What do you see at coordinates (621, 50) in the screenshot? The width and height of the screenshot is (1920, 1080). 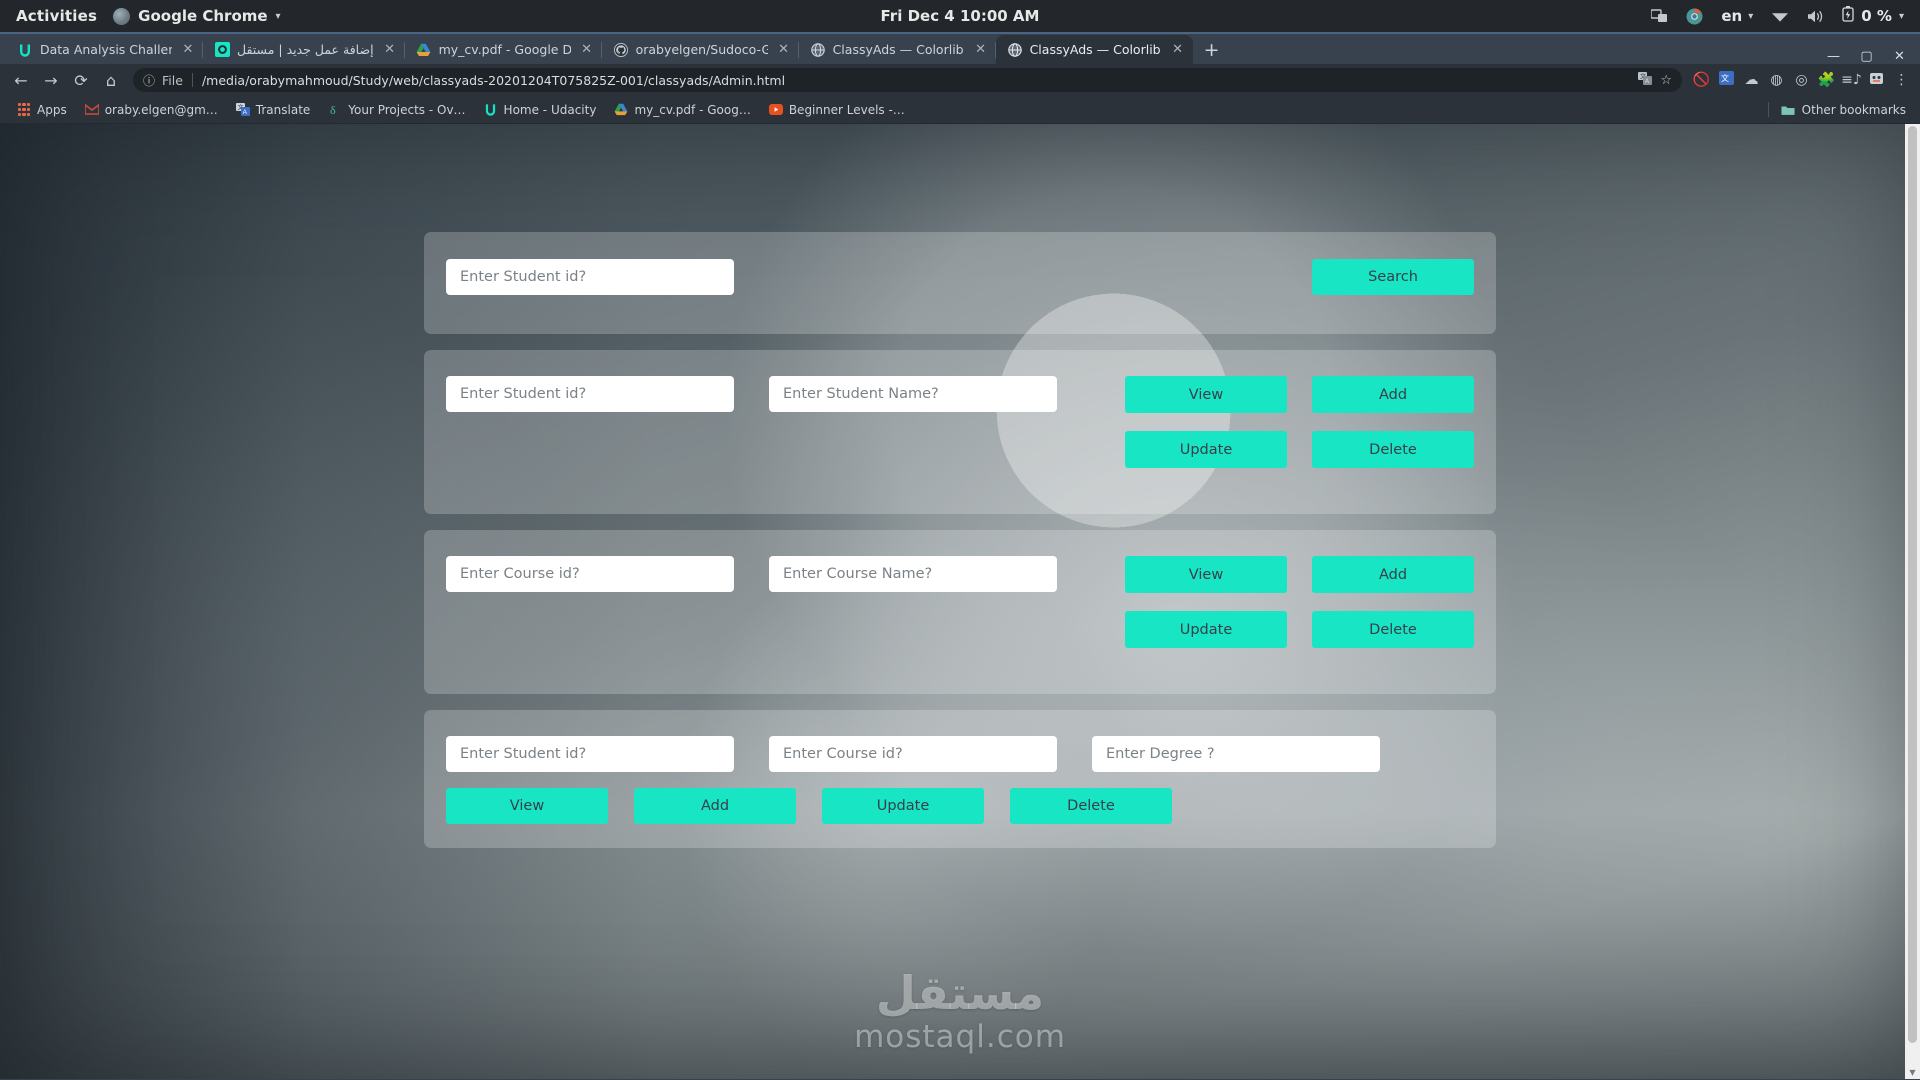 I see `github-icon` at bounding box center [621, 50].